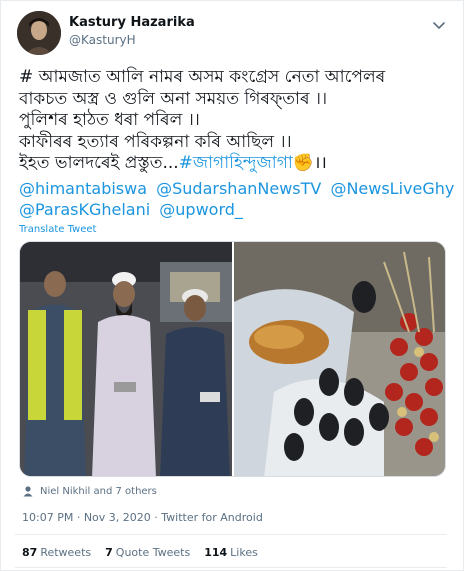 This screenshot has height=571, width=464. I want to click on mention-link: @NewsLiveGhy, so click(392, 188).